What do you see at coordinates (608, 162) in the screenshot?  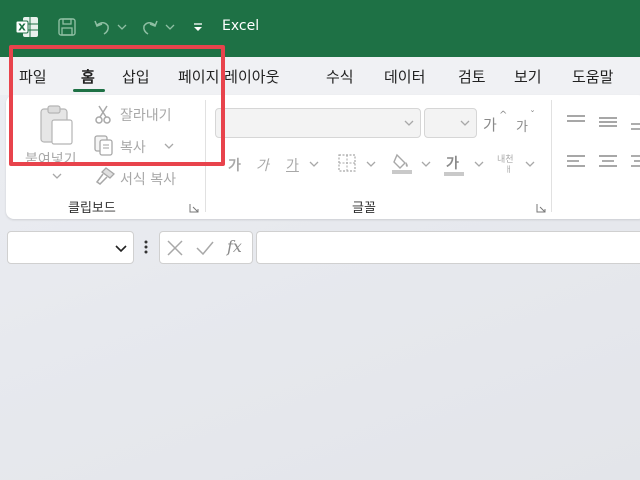 I see `align-center-icon` at bounding box center [608, 162].